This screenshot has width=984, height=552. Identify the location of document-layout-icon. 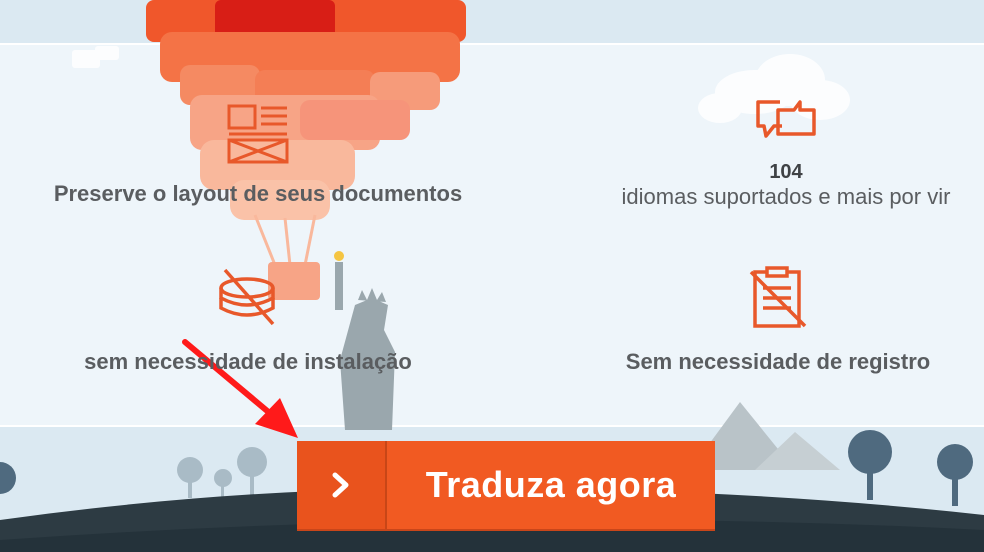
(258, 136).